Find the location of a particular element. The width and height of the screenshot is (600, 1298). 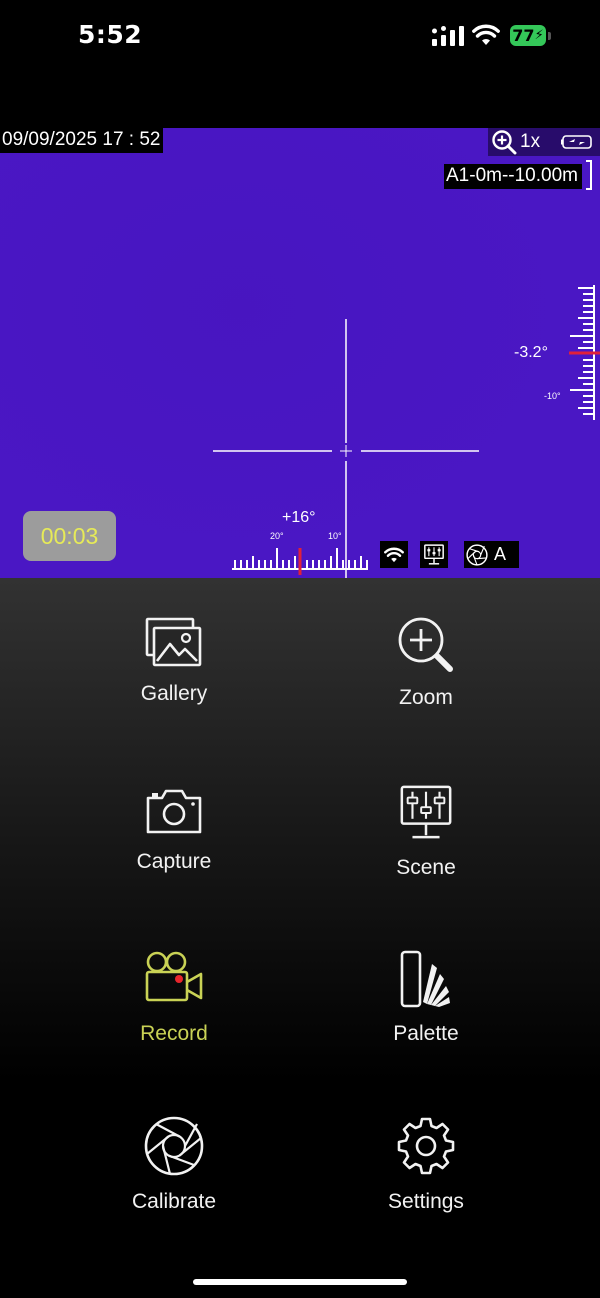

gear-icon is located at coordinates (426, 1146).